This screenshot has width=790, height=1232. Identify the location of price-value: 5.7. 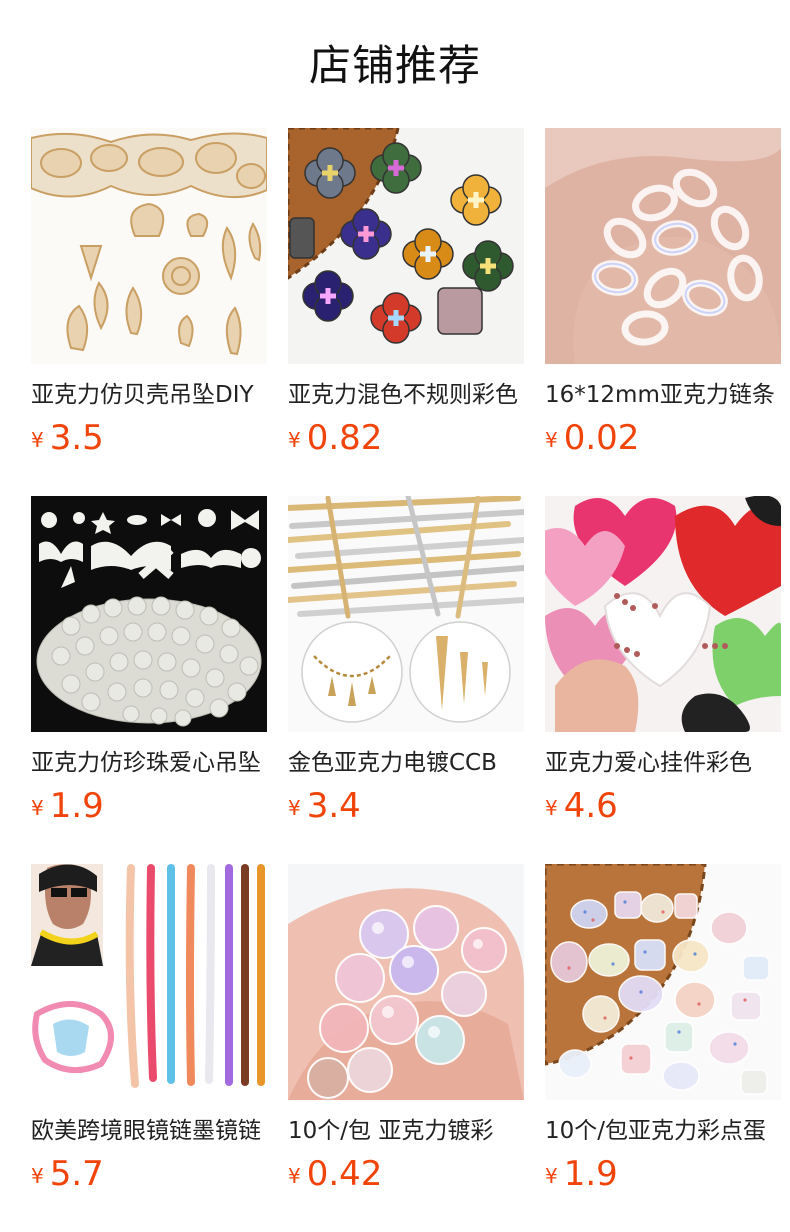
(76, 1174).